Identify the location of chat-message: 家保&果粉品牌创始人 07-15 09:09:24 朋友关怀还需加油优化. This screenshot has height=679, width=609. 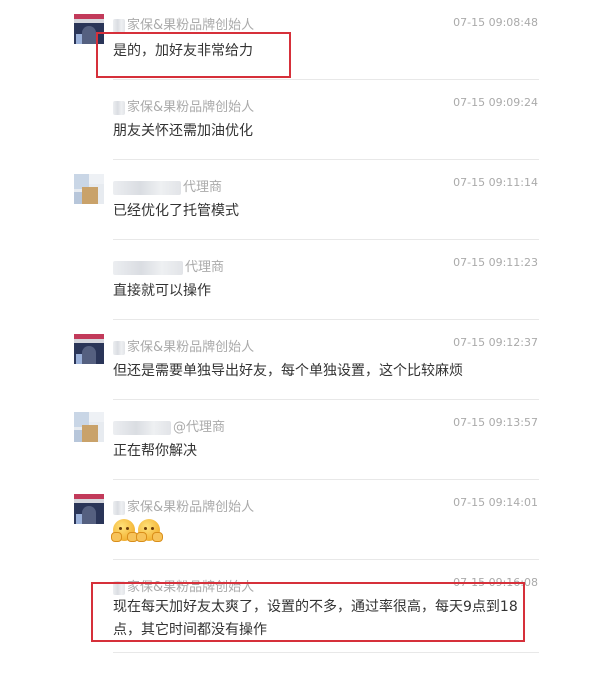
(304, 120).